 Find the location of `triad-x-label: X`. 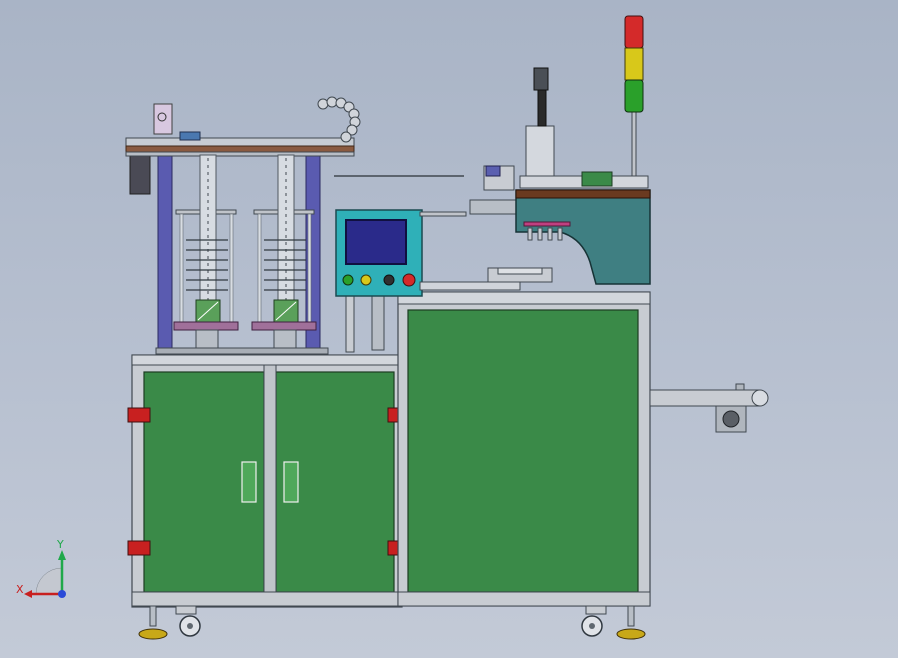

triad-x-label: X is located at coordinates (20, 589).